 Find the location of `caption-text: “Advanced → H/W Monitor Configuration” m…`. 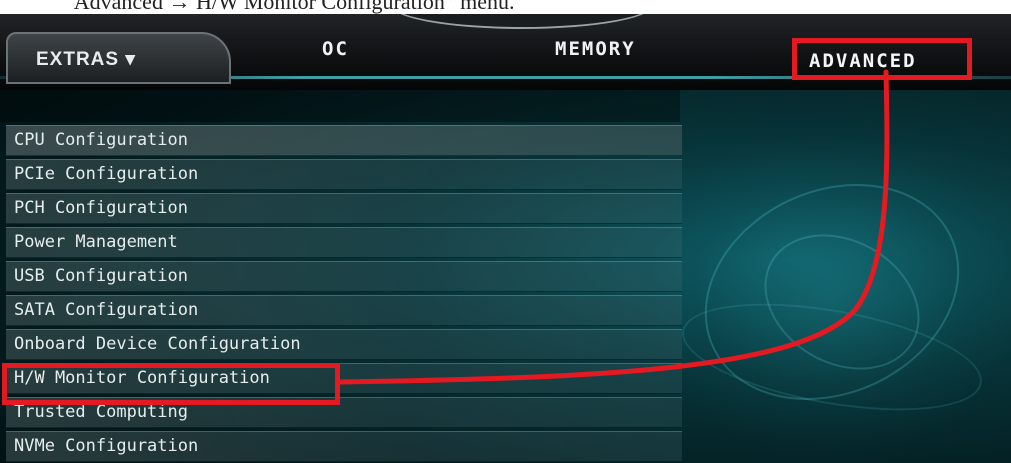

caption-text: “Advanced → H/W Monitor Configuration” m… is located at coordinates (289, 7).